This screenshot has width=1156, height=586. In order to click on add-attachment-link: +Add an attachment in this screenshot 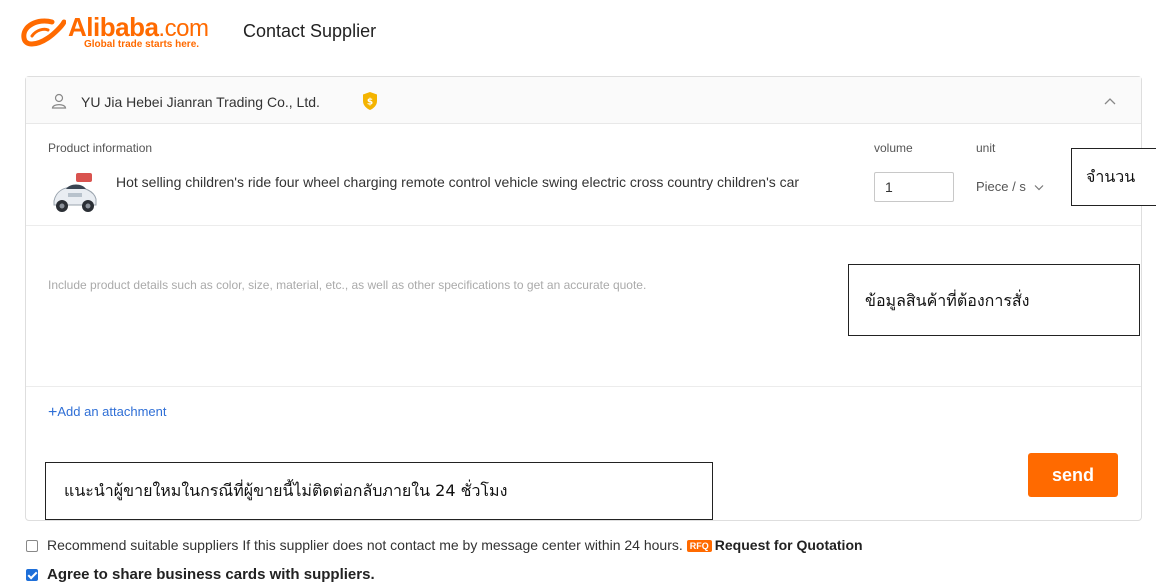, I will do `click(107, 412)`.